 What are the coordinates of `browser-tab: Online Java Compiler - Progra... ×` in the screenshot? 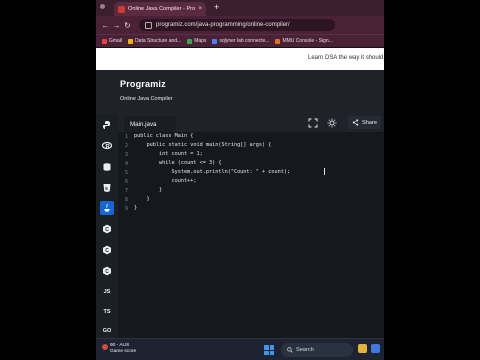 It's located at (160, 9).